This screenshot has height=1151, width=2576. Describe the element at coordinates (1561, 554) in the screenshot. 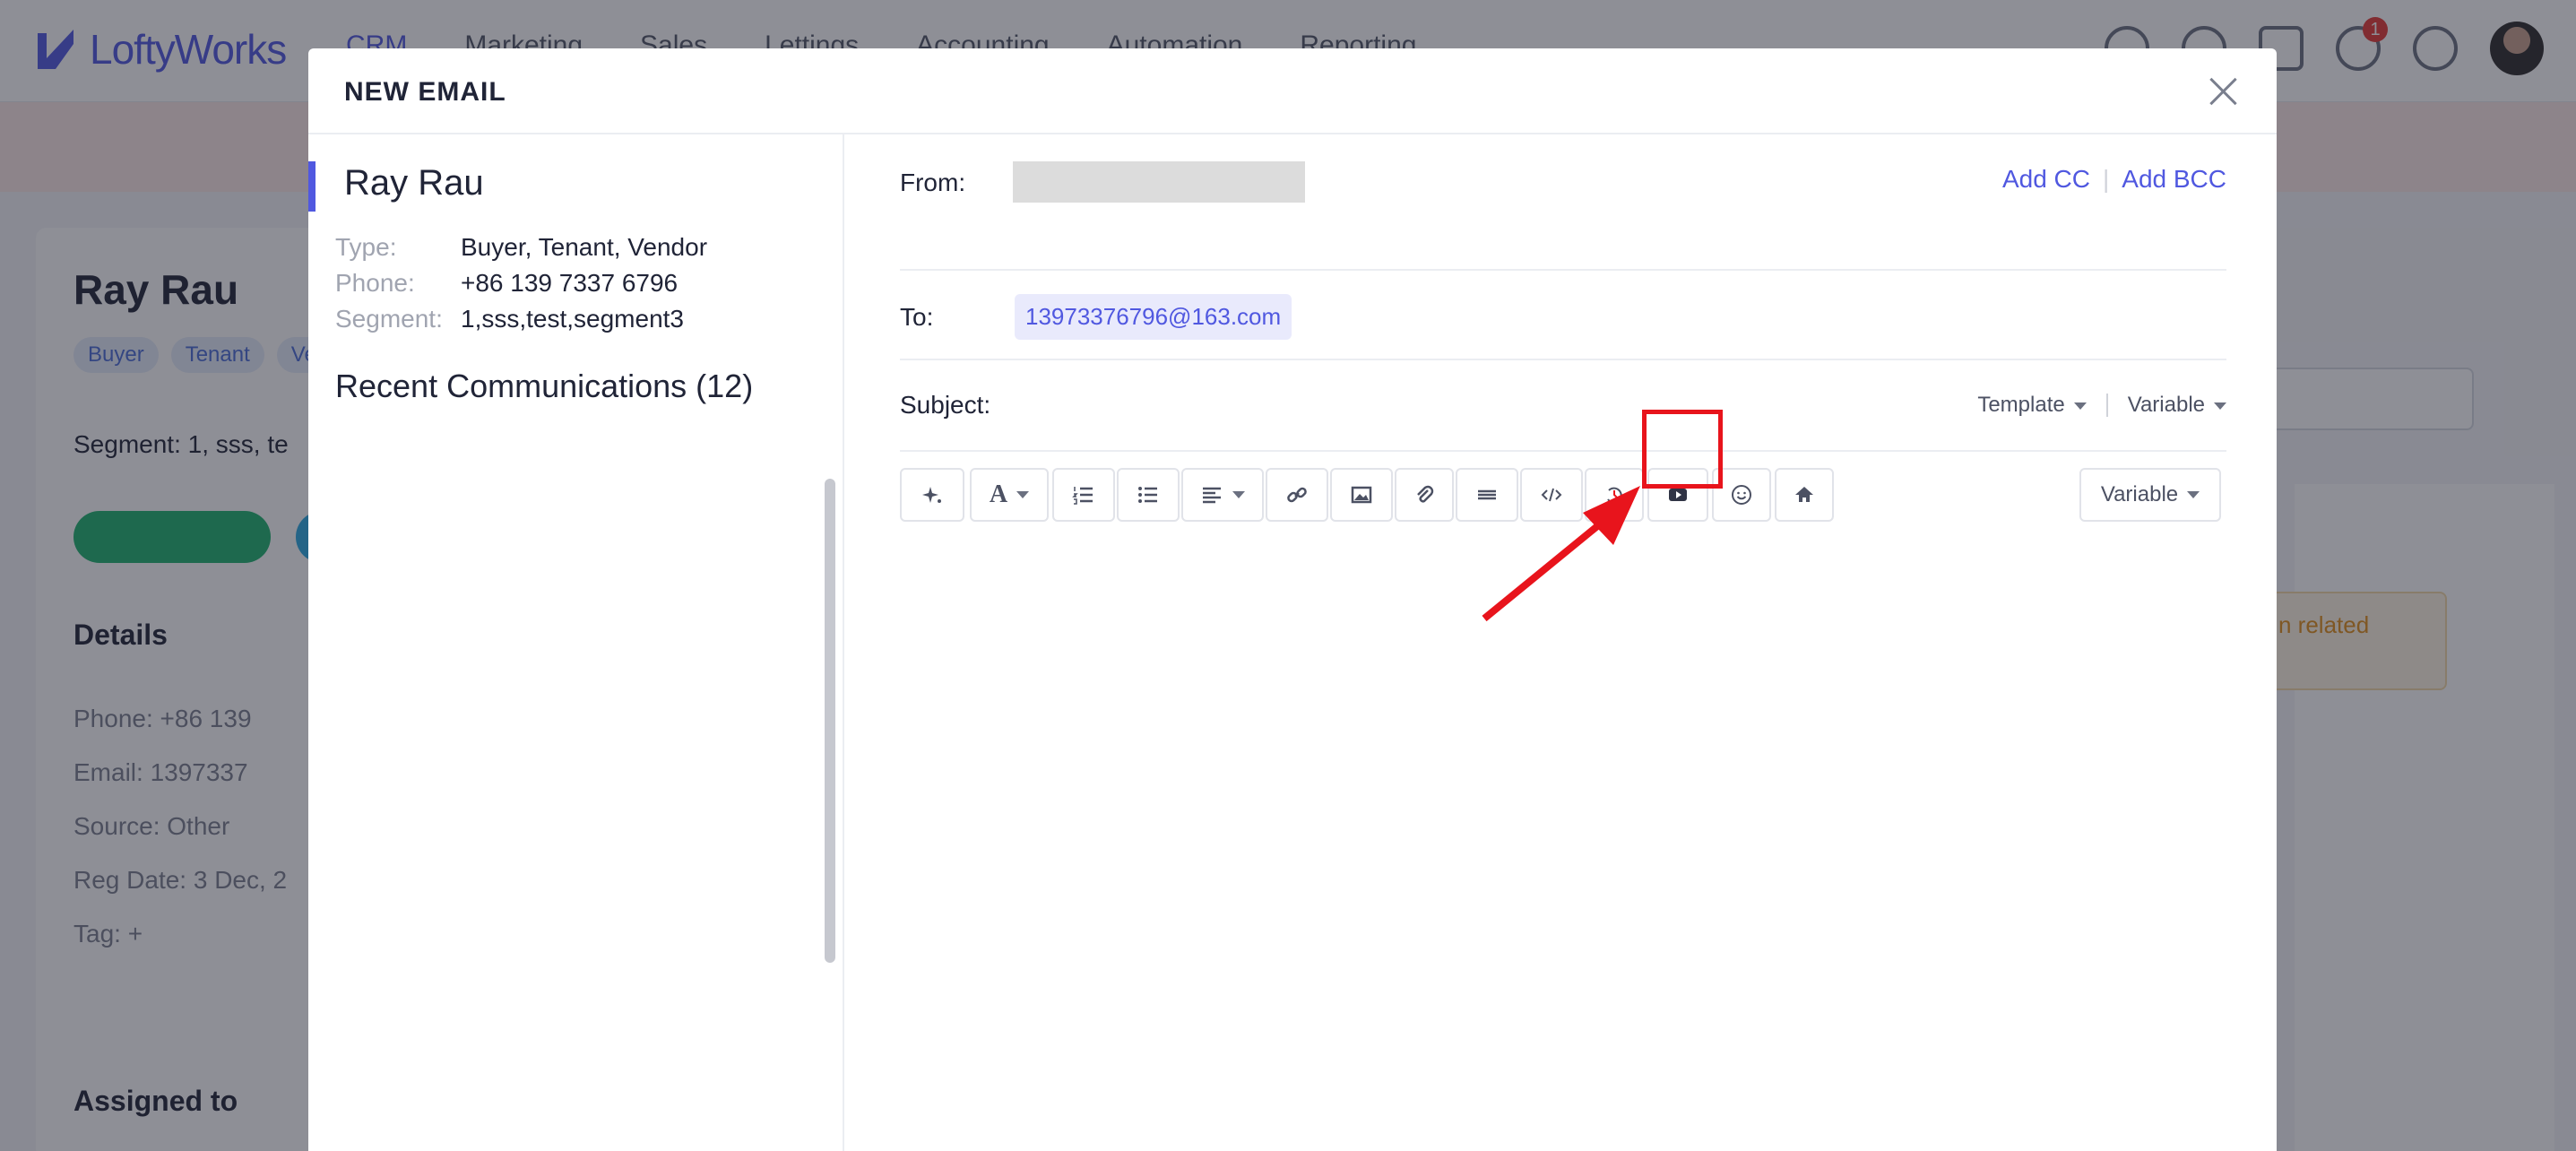

I see `arrow-annotation` at that location.